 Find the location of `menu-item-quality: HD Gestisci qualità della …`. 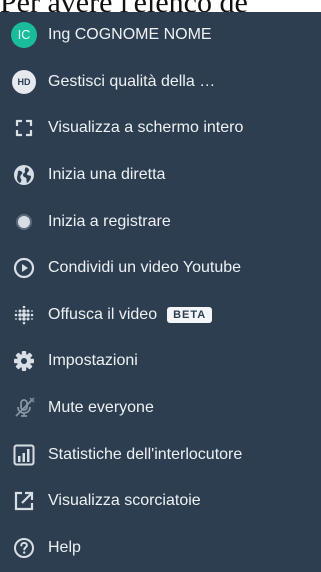

menu-item-quality: HD Gestisci qualità della … is located at coordinates (160, 82).